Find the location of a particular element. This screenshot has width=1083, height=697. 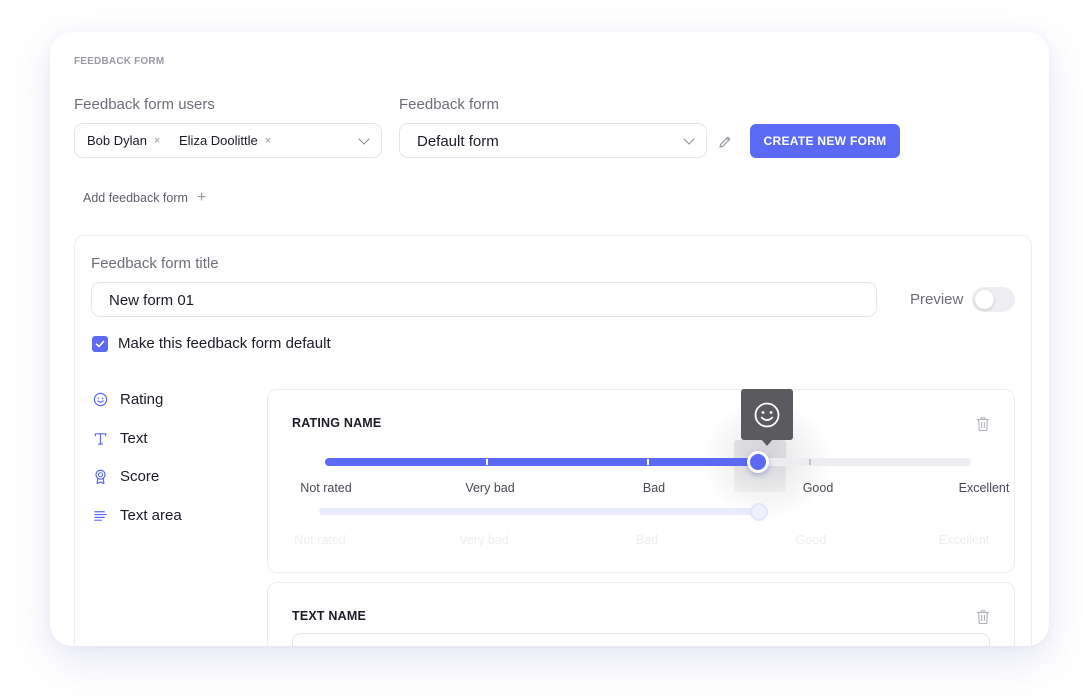

default-checkbox-label: Make this feedback form default is located at coordinates (224, 343).